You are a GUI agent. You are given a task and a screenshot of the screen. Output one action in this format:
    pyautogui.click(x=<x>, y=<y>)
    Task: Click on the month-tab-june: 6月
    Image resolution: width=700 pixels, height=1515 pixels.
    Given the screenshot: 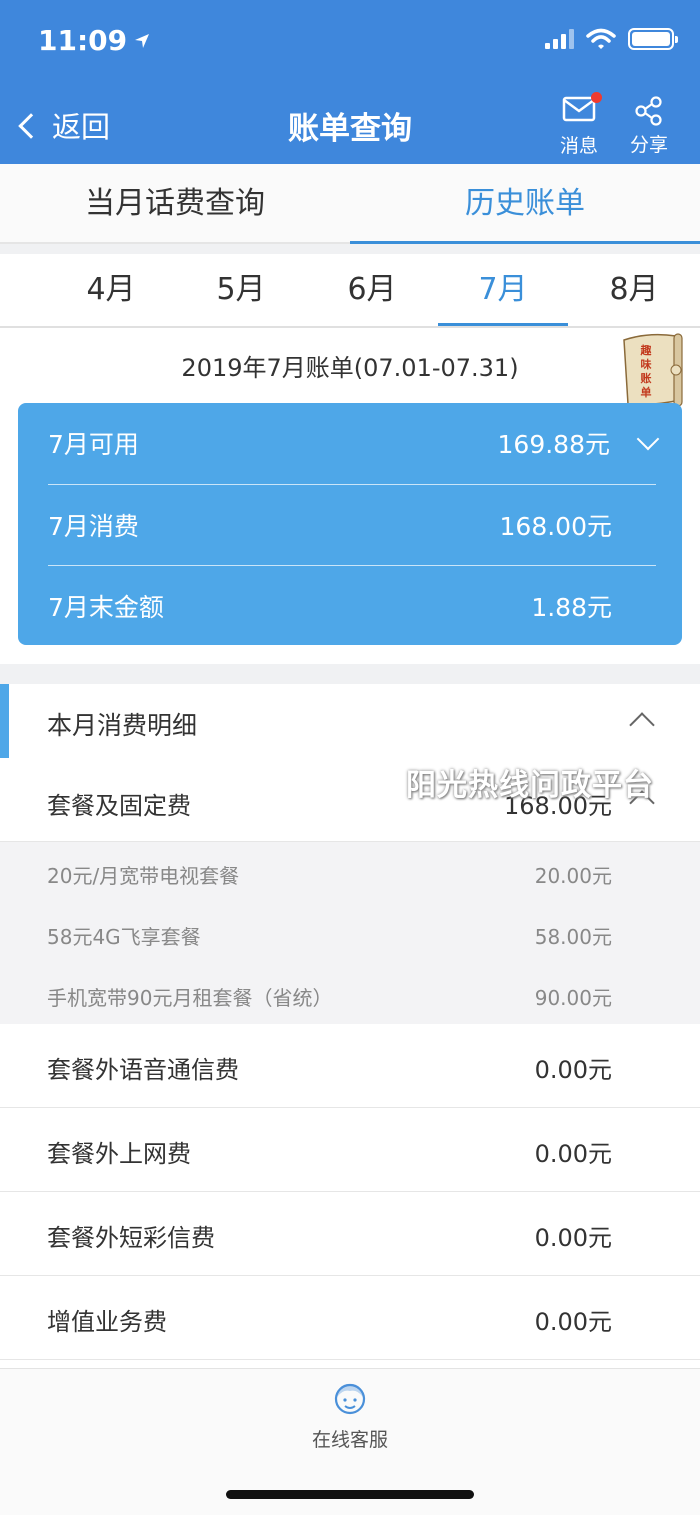 What is the action you would take?
    pyautogui.click(x=372, y=290)
    